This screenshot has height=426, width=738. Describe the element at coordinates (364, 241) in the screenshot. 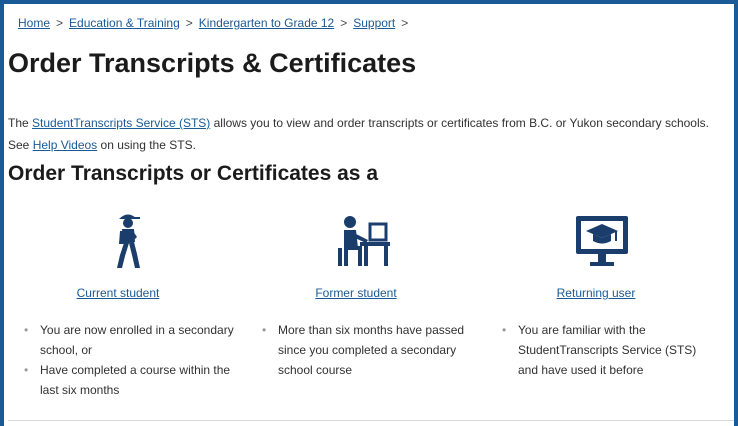

I see `person-at-desk-icon` at that location.